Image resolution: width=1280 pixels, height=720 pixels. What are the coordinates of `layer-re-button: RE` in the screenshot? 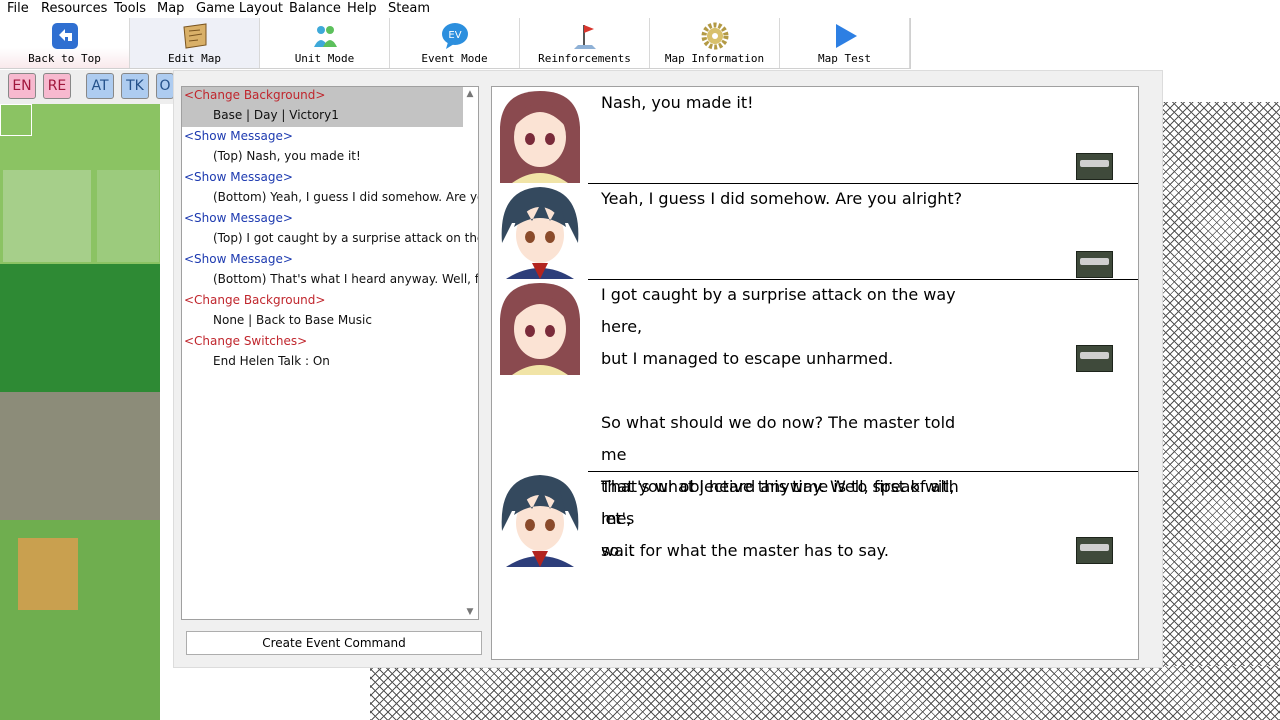 It's located at (57, 86).